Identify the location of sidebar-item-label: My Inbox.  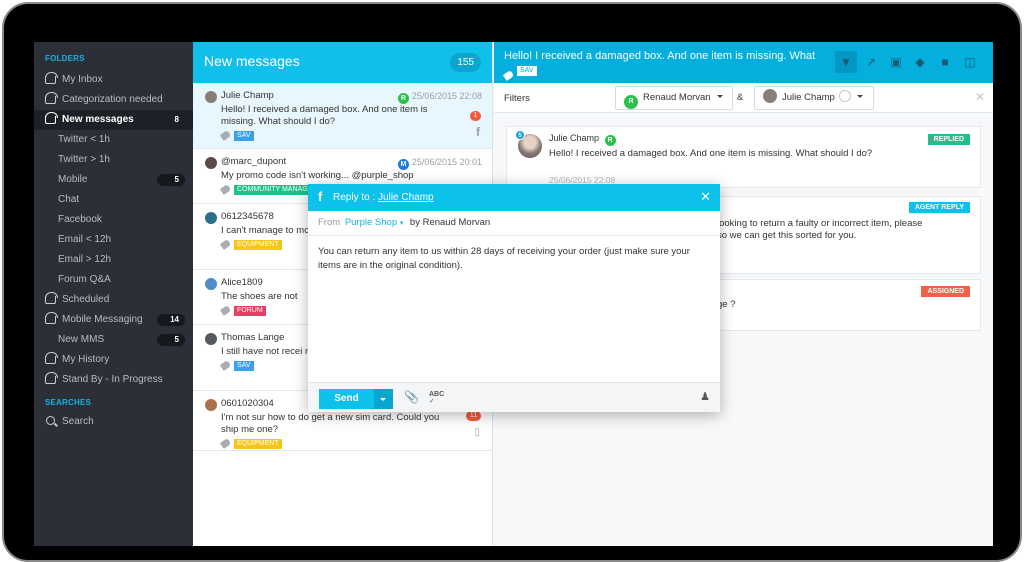
(82, 79).